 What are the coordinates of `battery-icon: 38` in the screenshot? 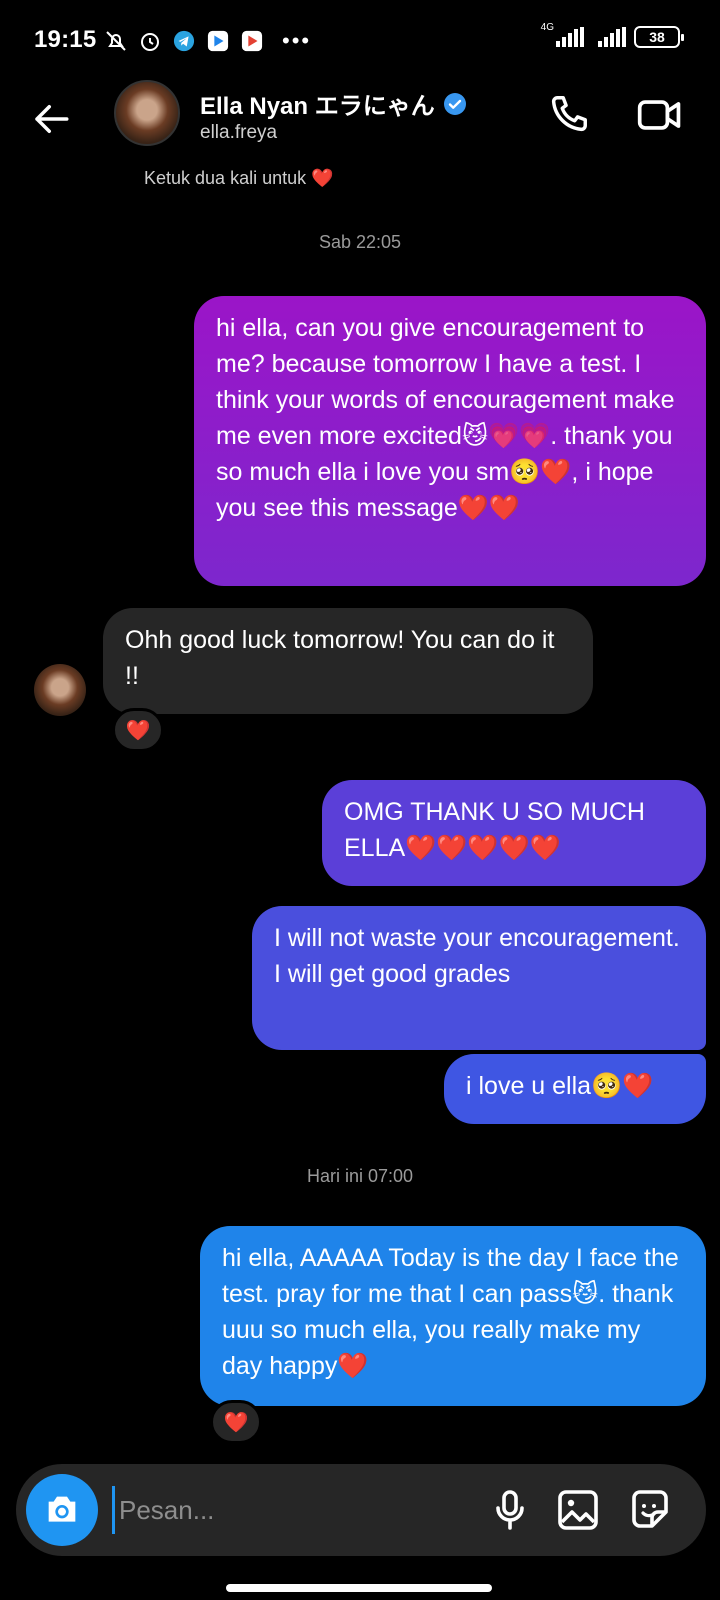 It's located at (659, 37).